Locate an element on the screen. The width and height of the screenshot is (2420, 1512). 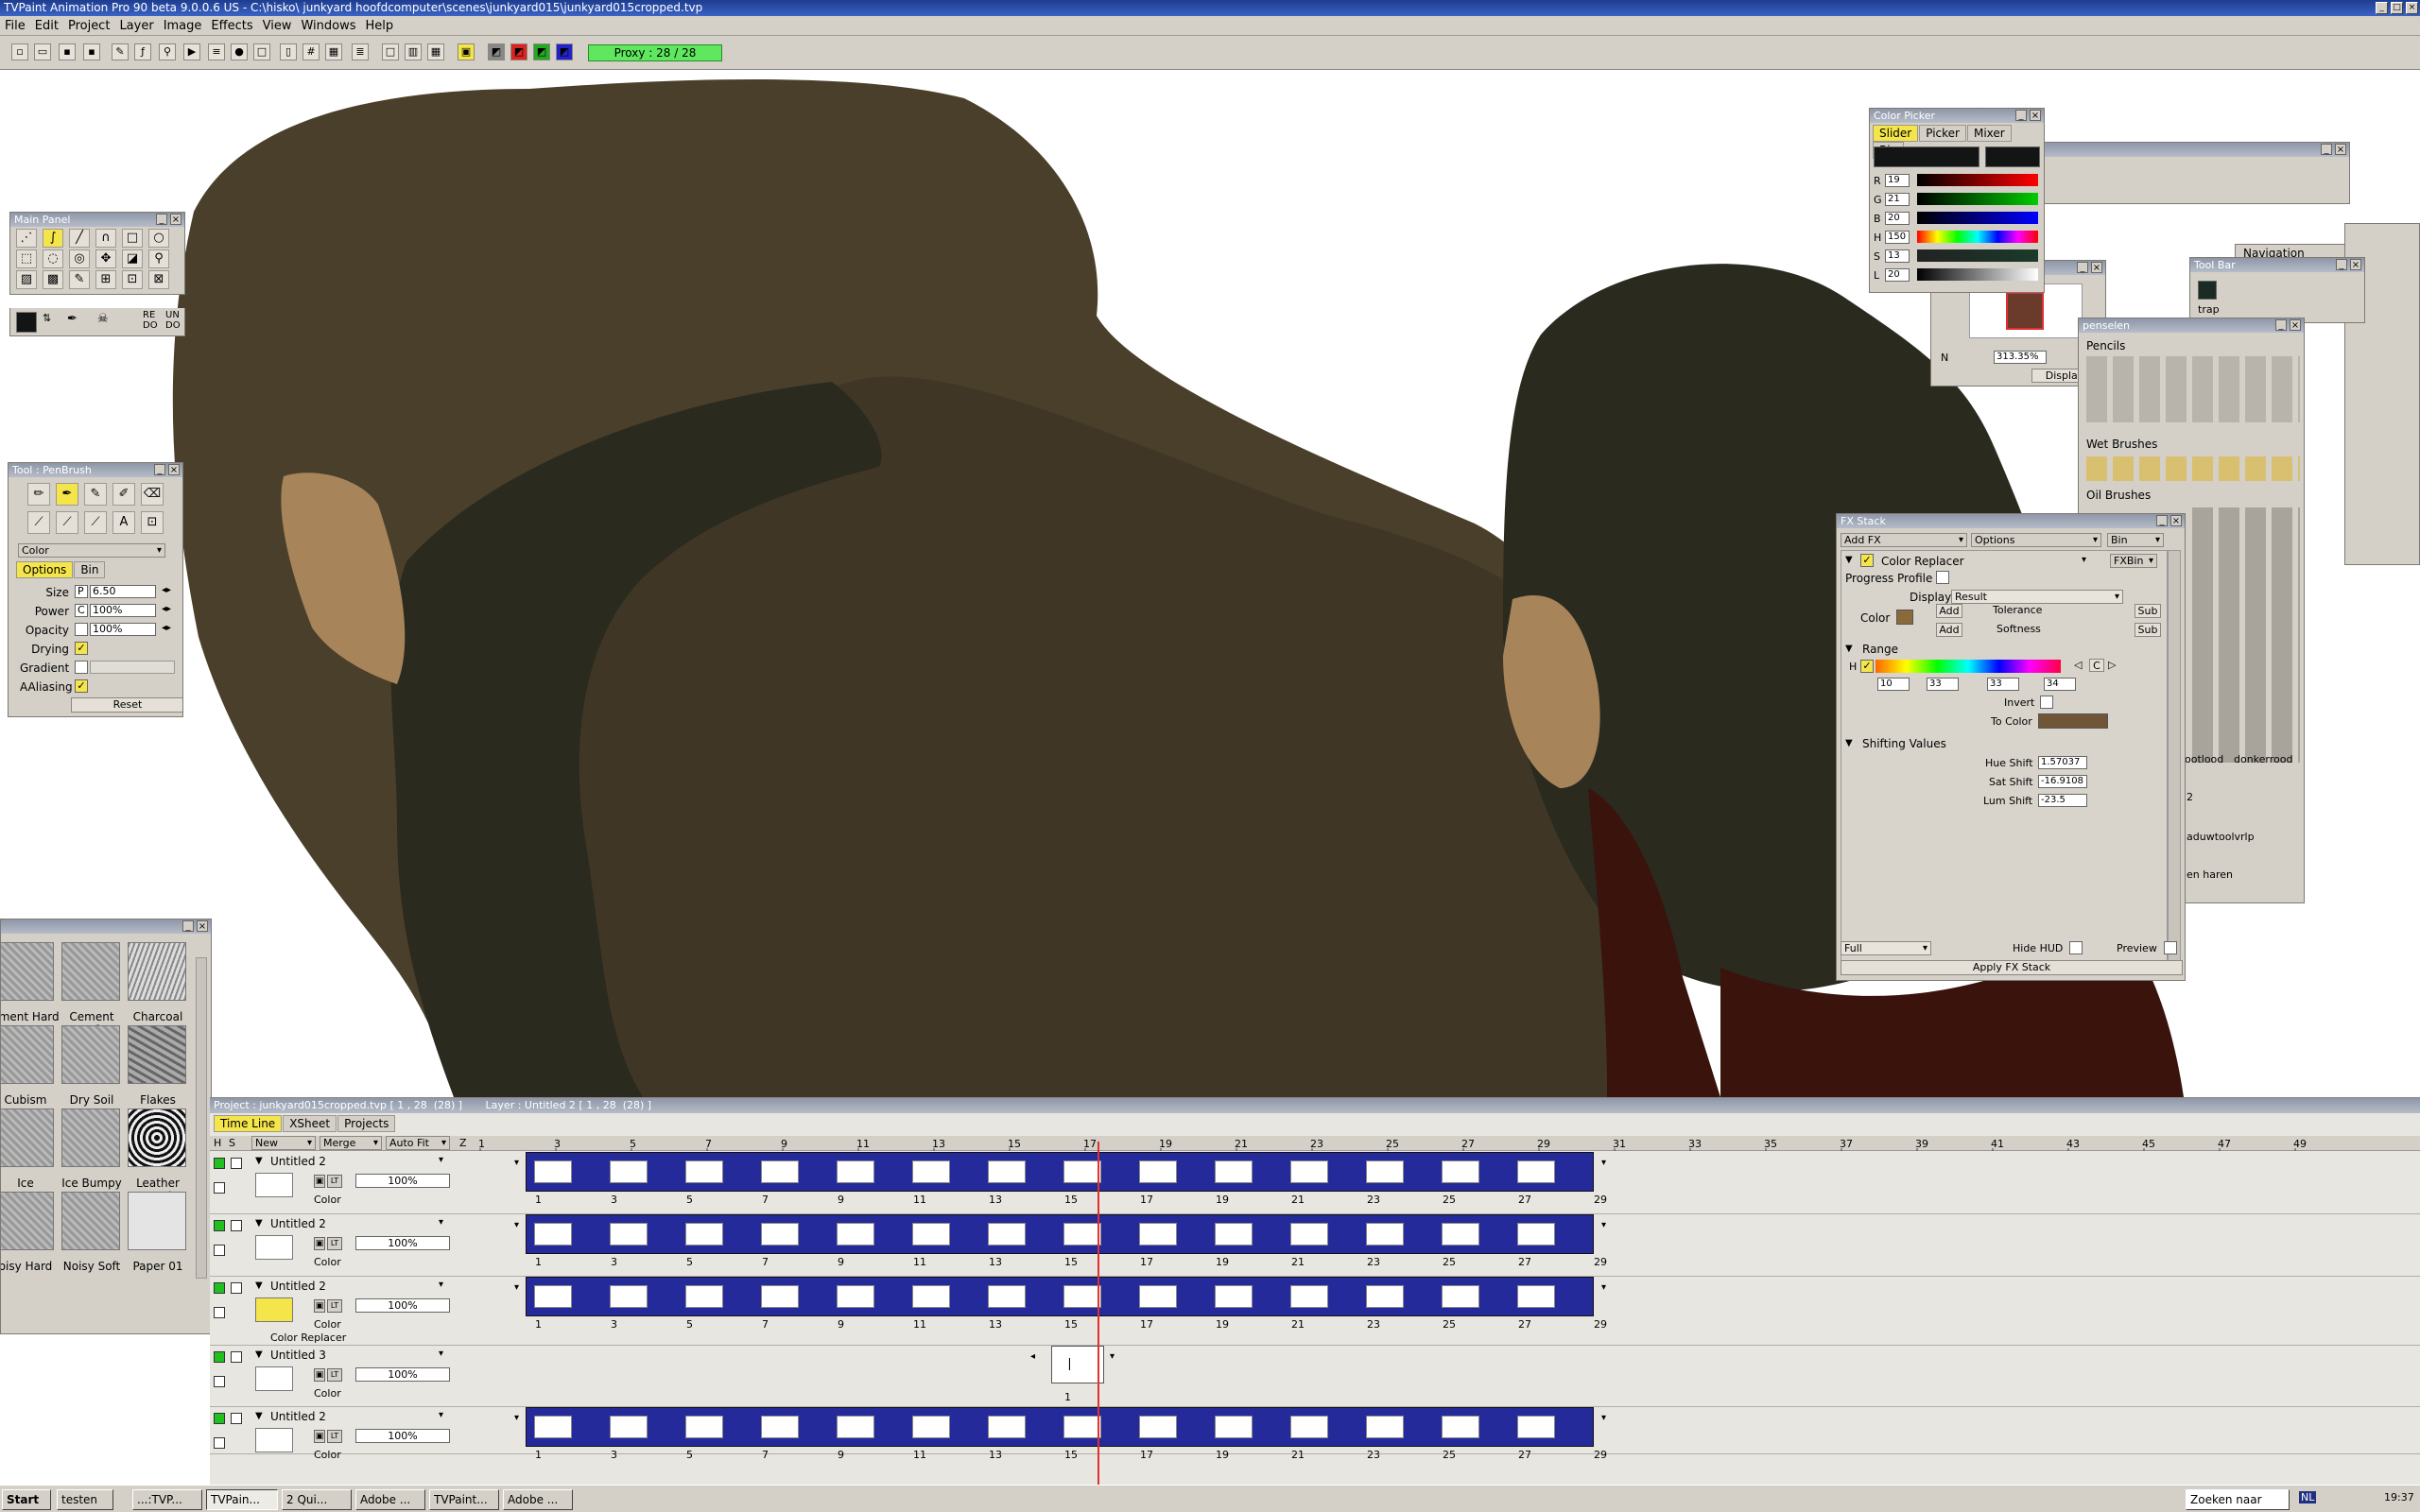
oil-brushes-presets is located at coordinates (2246, 635).